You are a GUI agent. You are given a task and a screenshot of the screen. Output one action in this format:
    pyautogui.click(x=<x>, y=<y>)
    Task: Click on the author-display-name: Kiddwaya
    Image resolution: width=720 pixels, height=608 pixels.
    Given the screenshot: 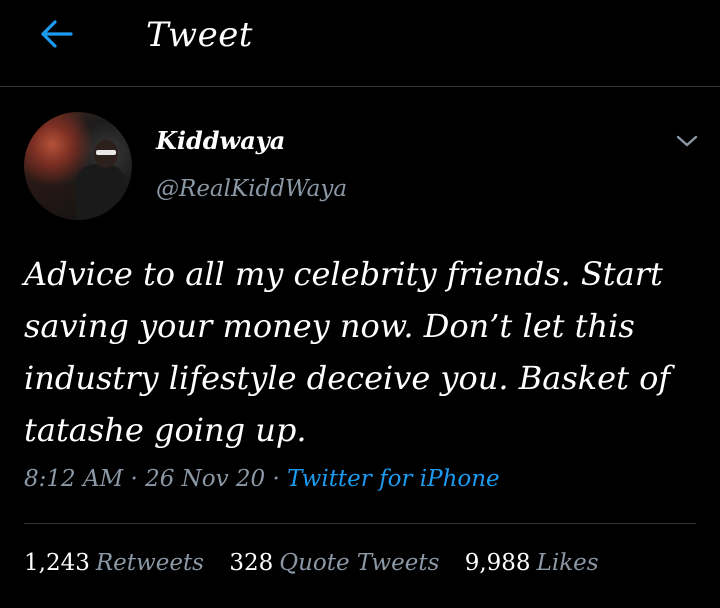 What is the action you would take?
    pyautogui.click(x=220, y=140)
    